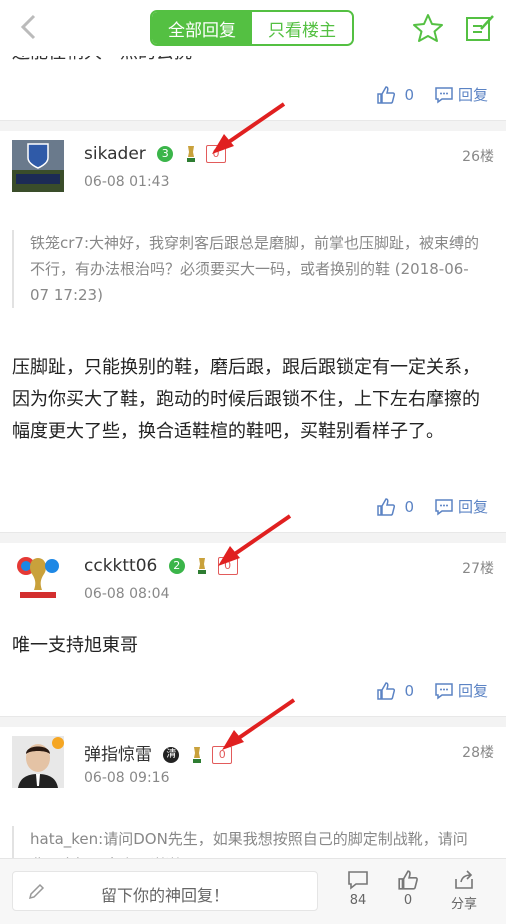  I want to click on share-icon, so click(464, 879).